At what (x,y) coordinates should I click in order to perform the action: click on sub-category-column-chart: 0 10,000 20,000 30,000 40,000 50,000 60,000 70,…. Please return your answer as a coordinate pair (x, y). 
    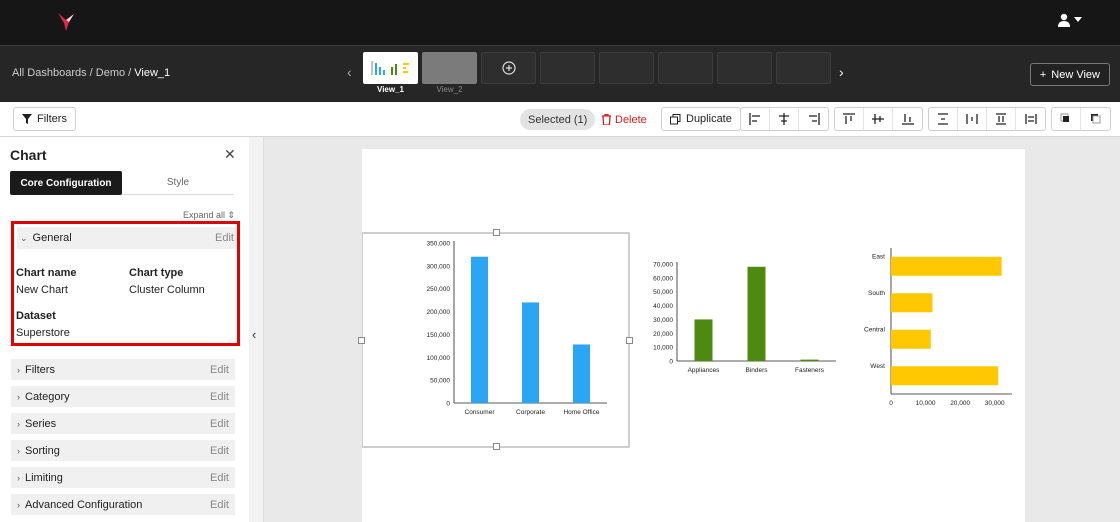
    Looking at the image, I should click on (744, 318).